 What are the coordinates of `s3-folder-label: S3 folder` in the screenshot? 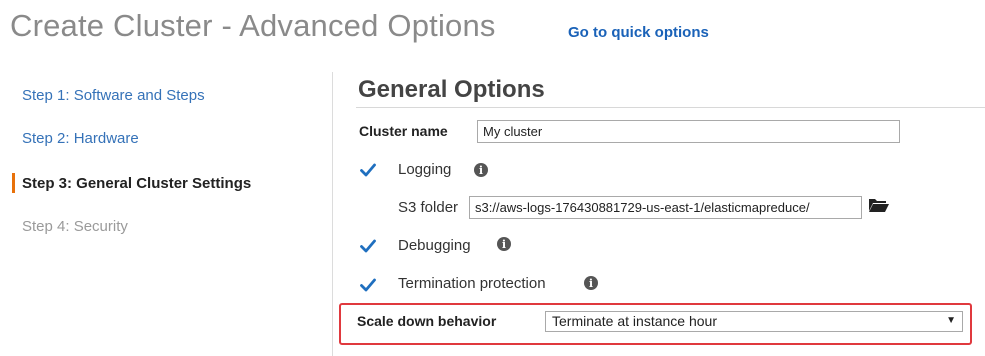 It's located at (428, 207).